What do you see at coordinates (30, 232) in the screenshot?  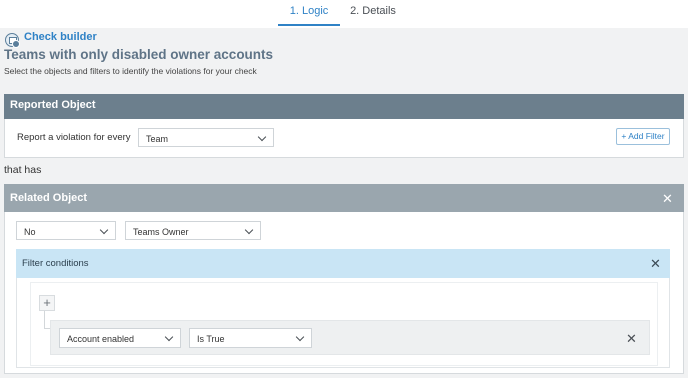 I see `quantifier-value: No` at bounding box center [30, 232].